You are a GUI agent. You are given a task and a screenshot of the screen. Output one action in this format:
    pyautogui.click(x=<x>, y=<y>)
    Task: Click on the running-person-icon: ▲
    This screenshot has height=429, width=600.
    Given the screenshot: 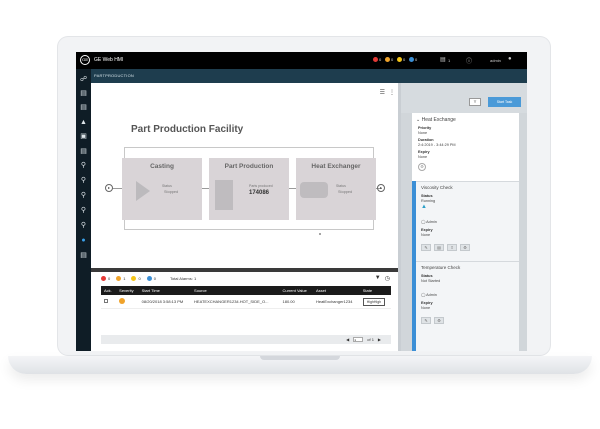 What is the action you would take?
    pyautogui.click(x=424, y=207)
    